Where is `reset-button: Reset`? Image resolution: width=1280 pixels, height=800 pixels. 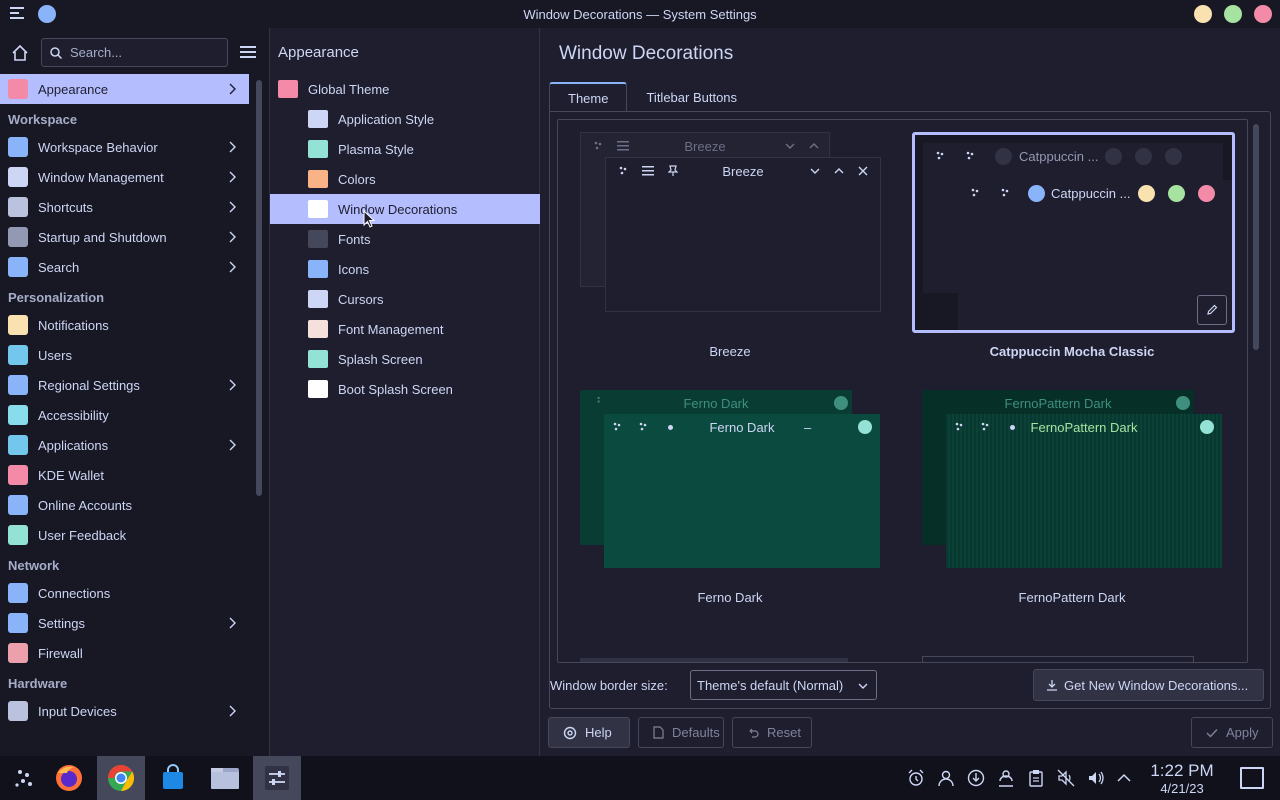 reset-button: Reset is located at coordinates (772, 732).